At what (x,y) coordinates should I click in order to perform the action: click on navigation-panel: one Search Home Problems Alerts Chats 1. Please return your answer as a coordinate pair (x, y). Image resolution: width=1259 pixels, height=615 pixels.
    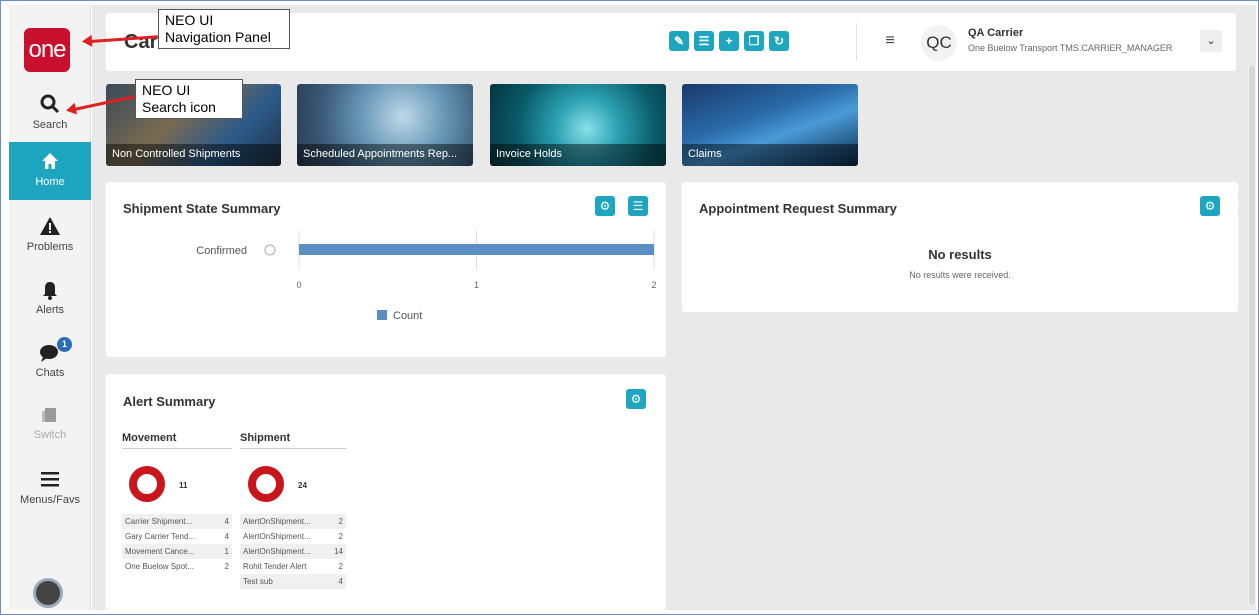
    Looking at the image, I should click on (50, 307).